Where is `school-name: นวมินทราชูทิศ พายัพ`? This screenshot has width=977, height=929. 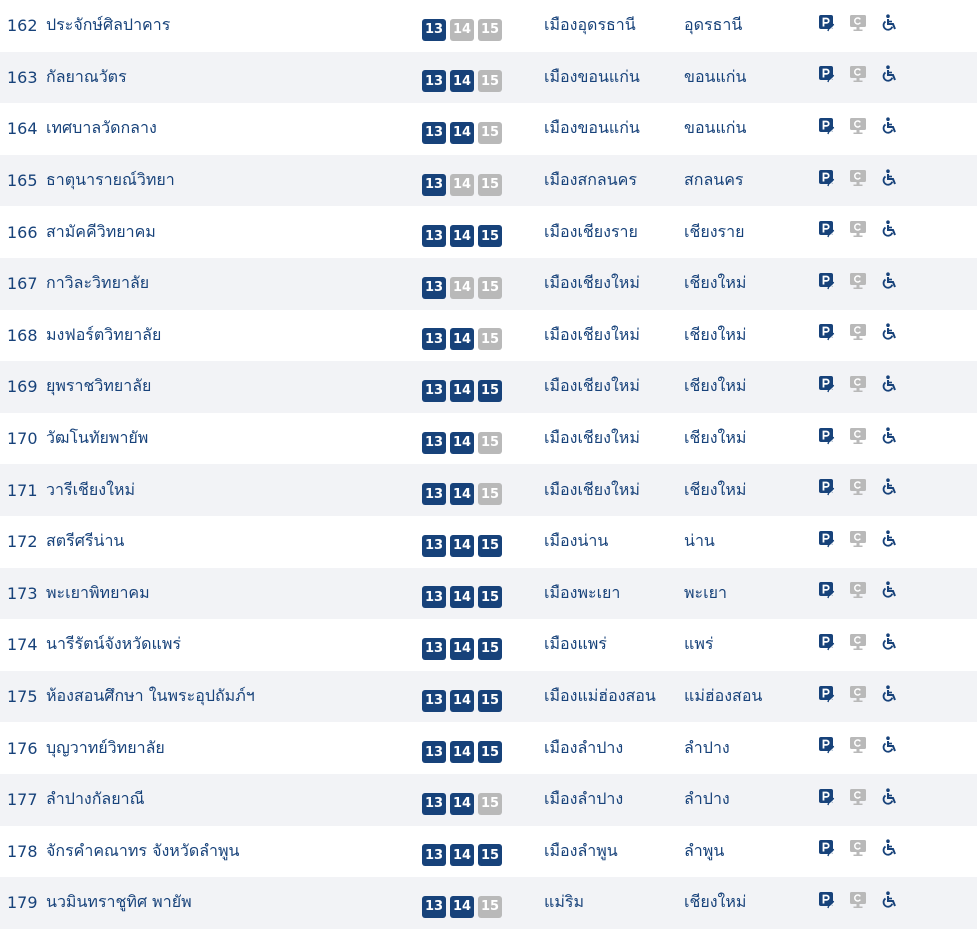 school-name: นวมินทราชูทิศ พายัพ is located at coordinates (119, 902).